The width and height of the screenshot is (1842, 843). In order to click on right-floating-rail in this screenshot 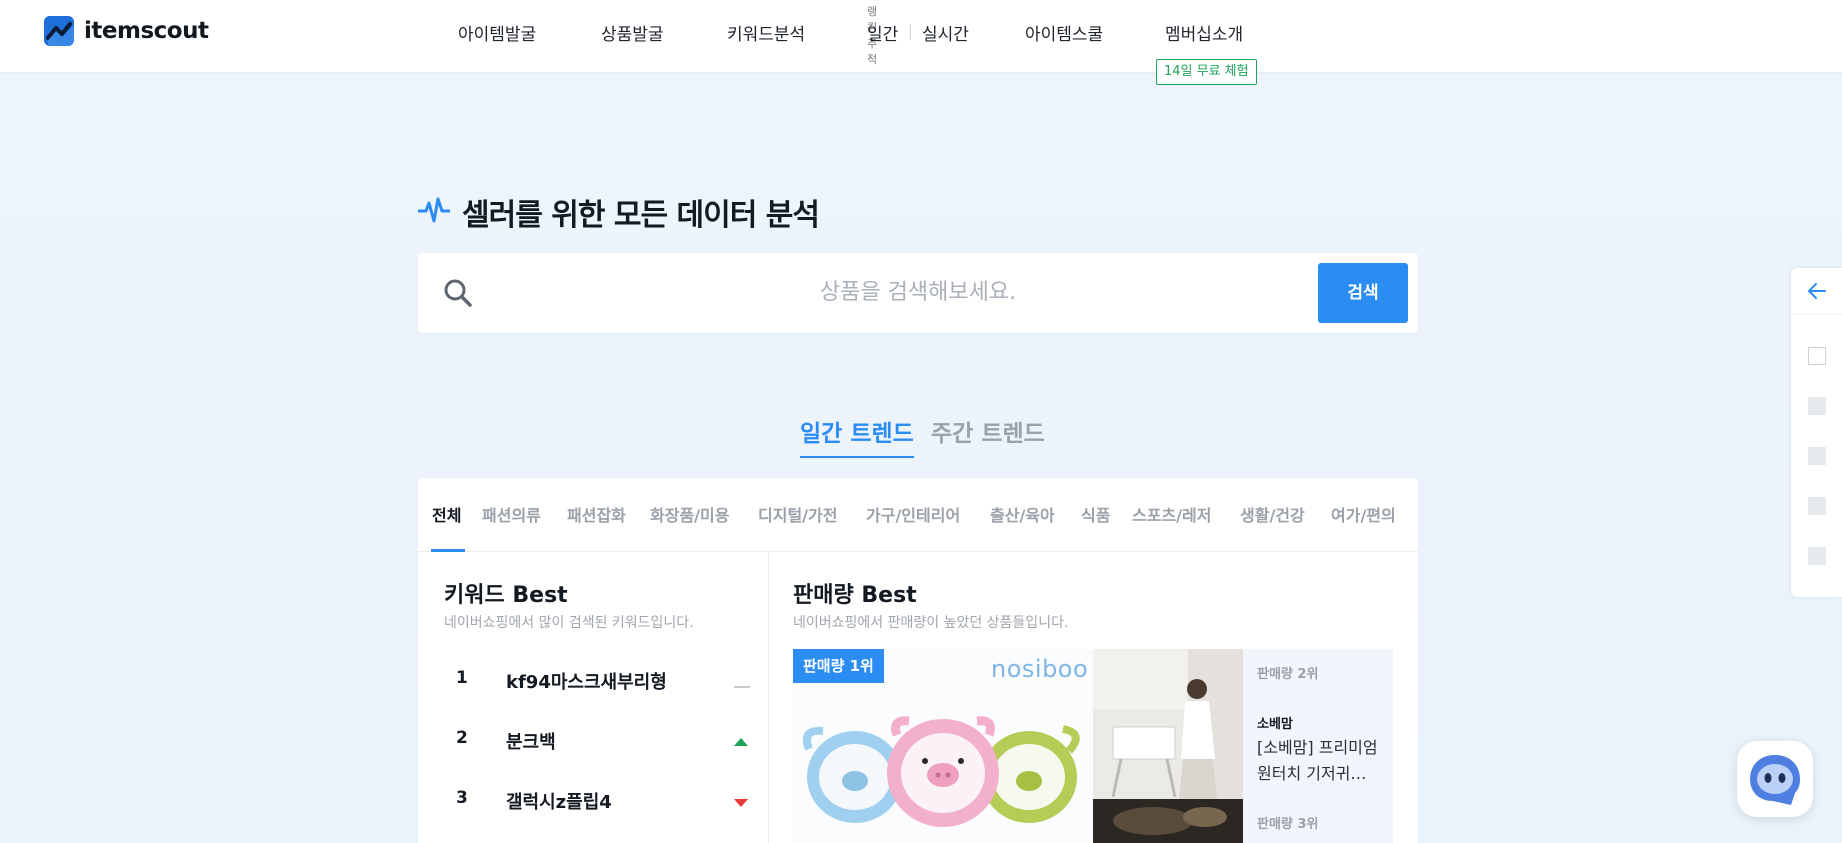, I will do `click(1816, 432)`.